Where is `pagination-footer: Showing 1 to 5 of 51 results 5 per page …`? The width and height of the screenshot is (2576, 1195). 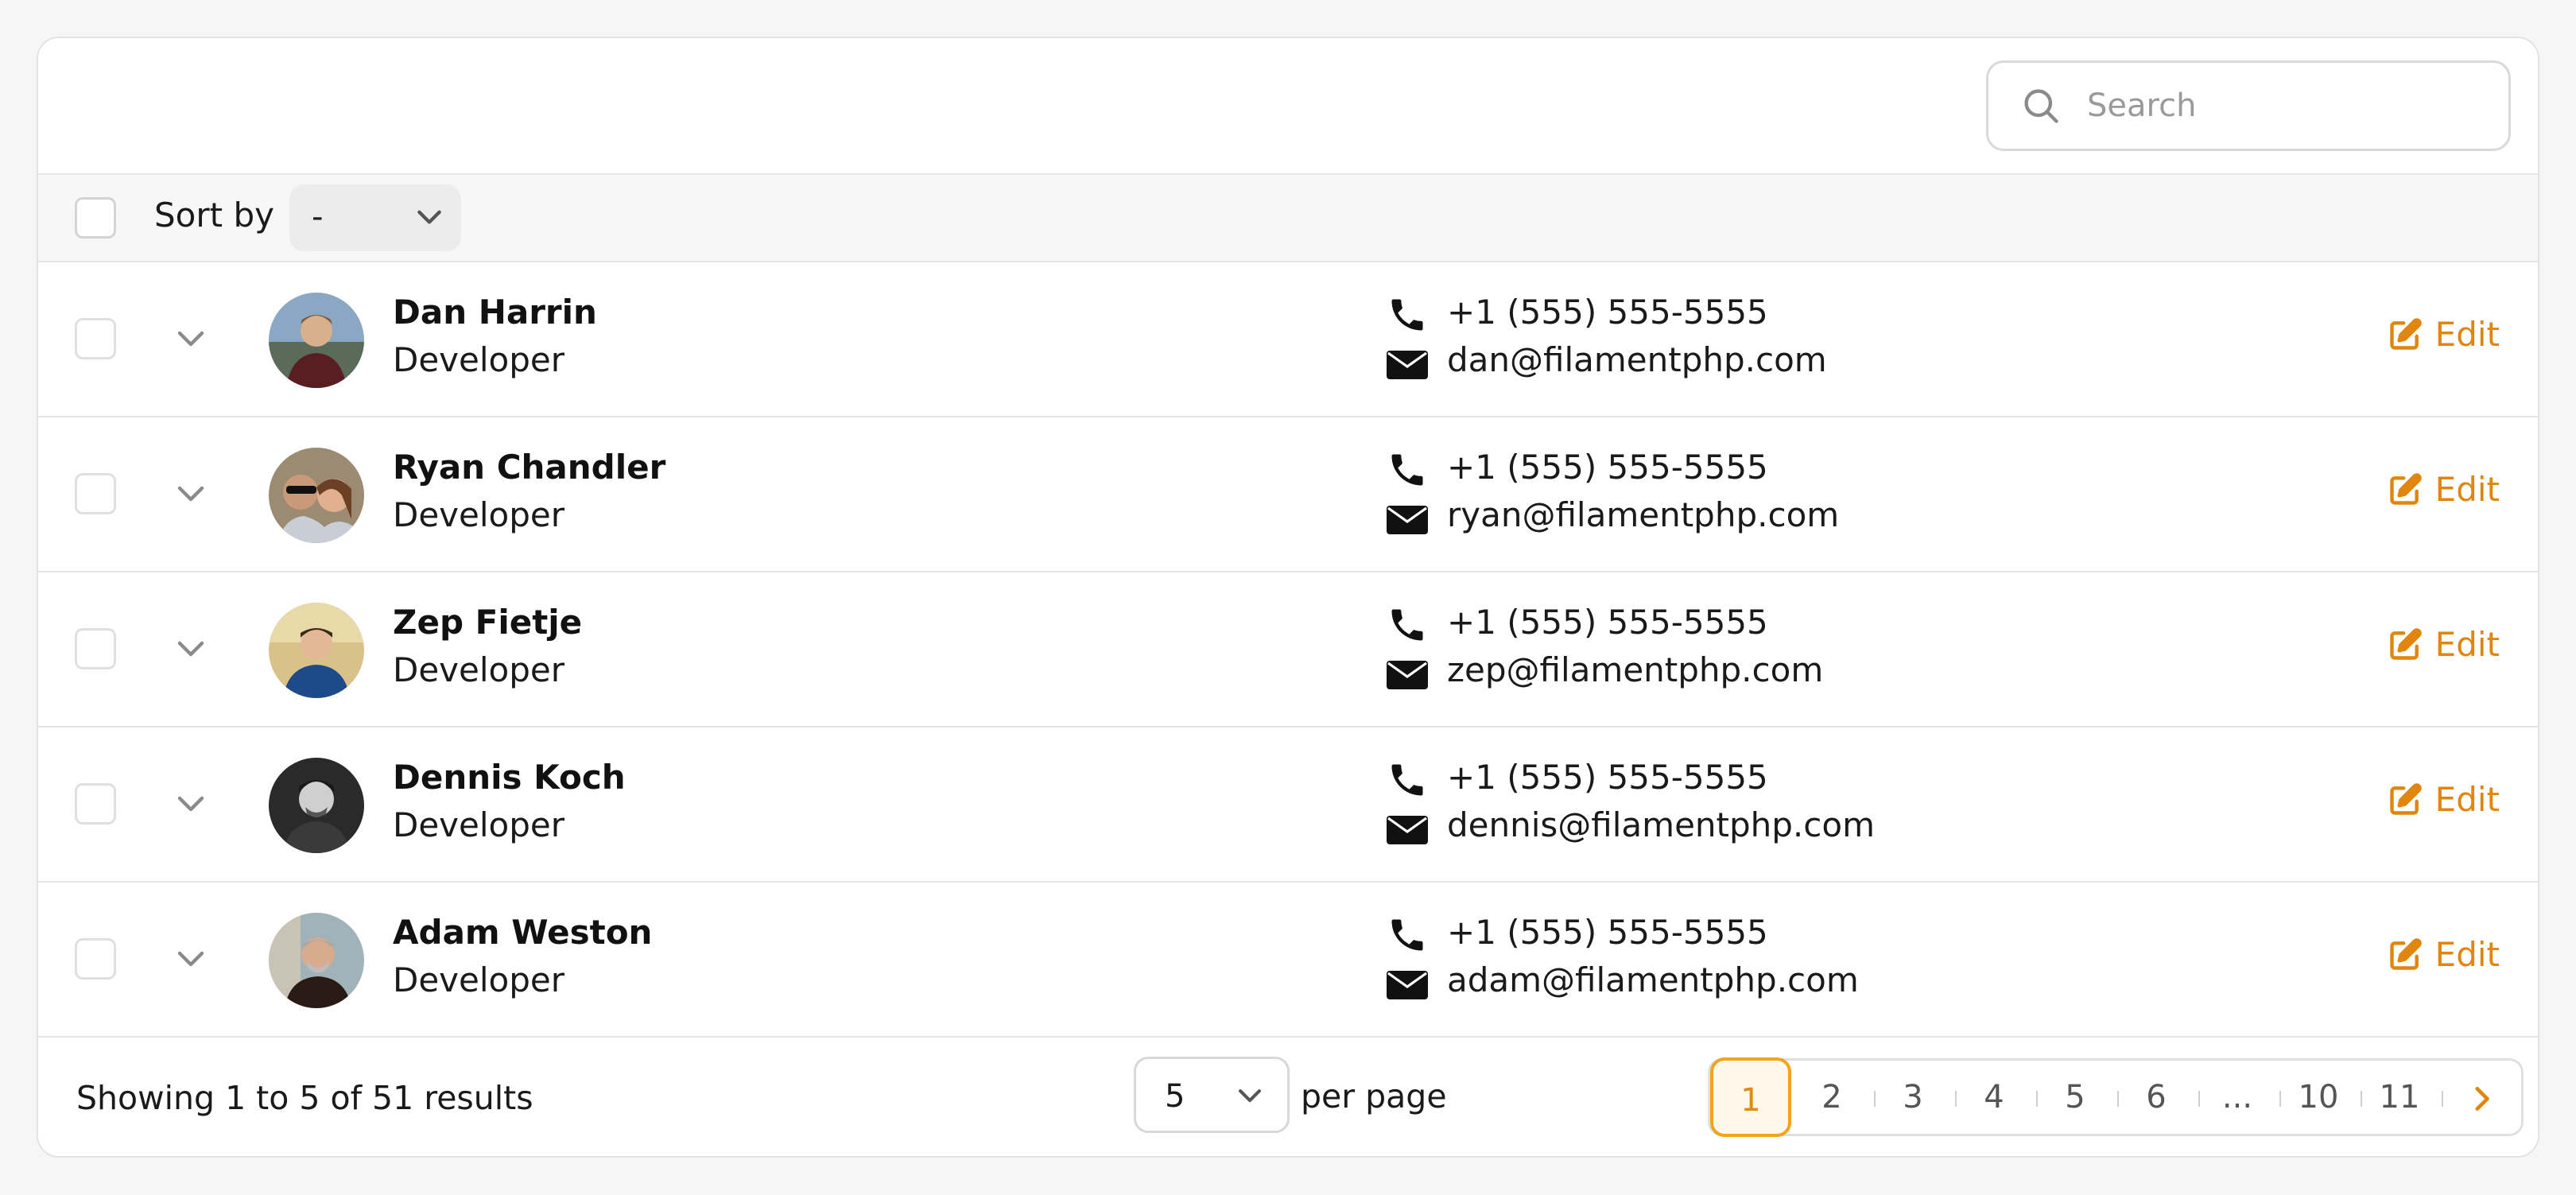 pagination-footer: Showing 1 to 5 of 51 results 5 per page … is located at coordinates (1288, 1097).